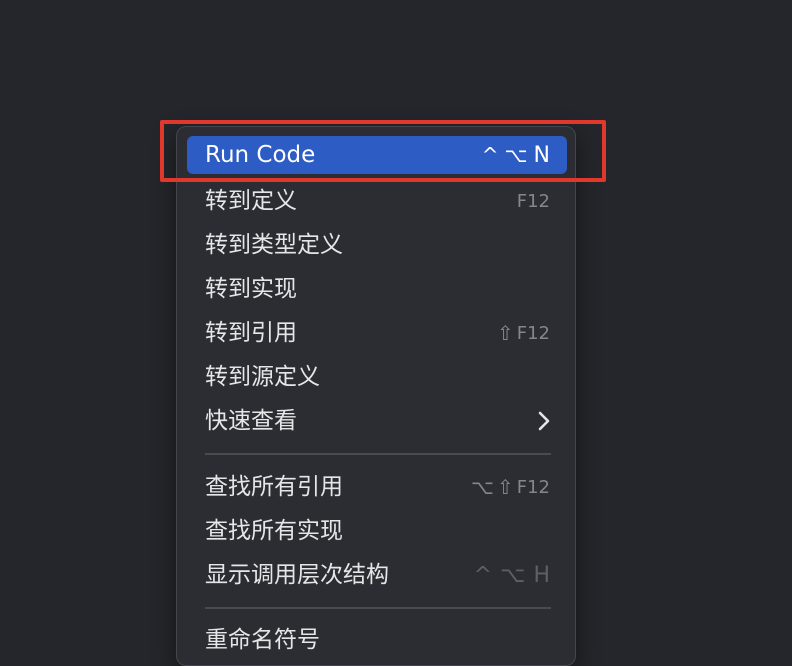  What do you see at coordinates (377, 333) in the screenshot?
I see `menu-item-go-to-references: 转到引用 ⇧ F12` at bounding box center [377, 333].